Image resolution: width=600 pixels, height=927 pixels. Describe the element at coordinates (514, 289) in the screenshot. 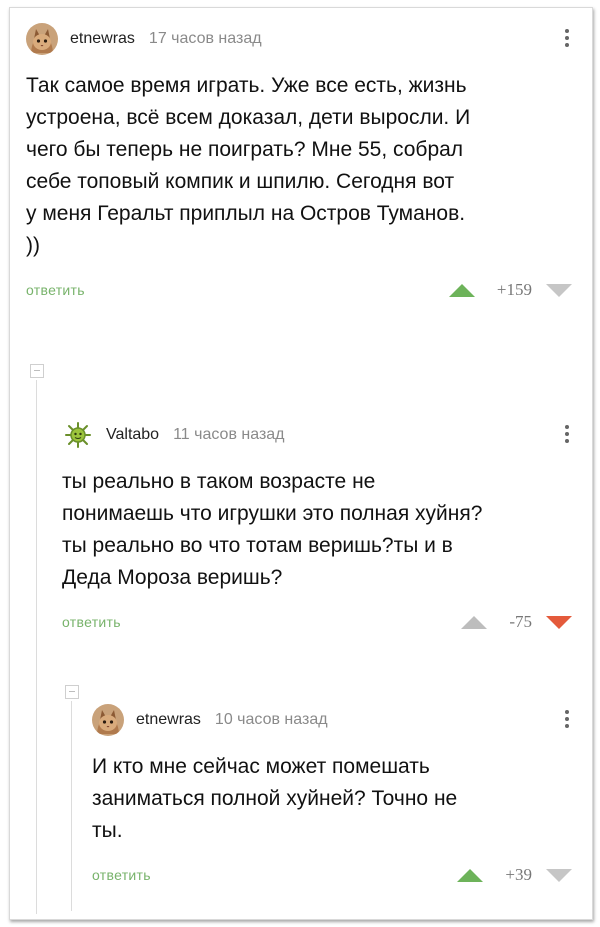

I see `rating-score: +159` at that location.